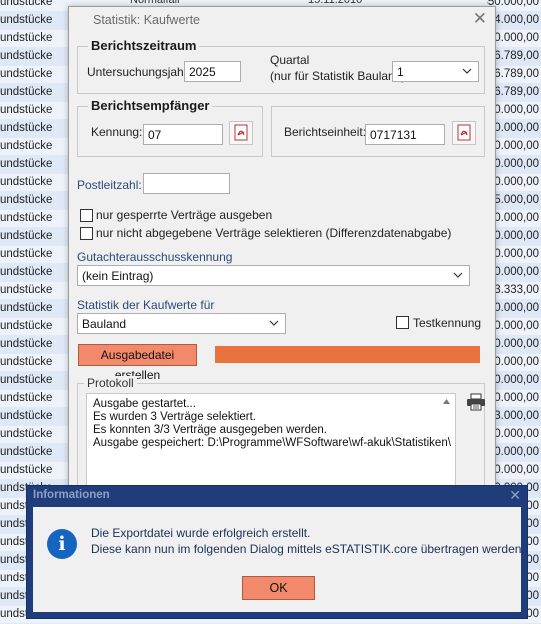 Image resolution: width=541 pixels, height=624 pixels. I want to click on info-title: Informationen, so click(71, 495).